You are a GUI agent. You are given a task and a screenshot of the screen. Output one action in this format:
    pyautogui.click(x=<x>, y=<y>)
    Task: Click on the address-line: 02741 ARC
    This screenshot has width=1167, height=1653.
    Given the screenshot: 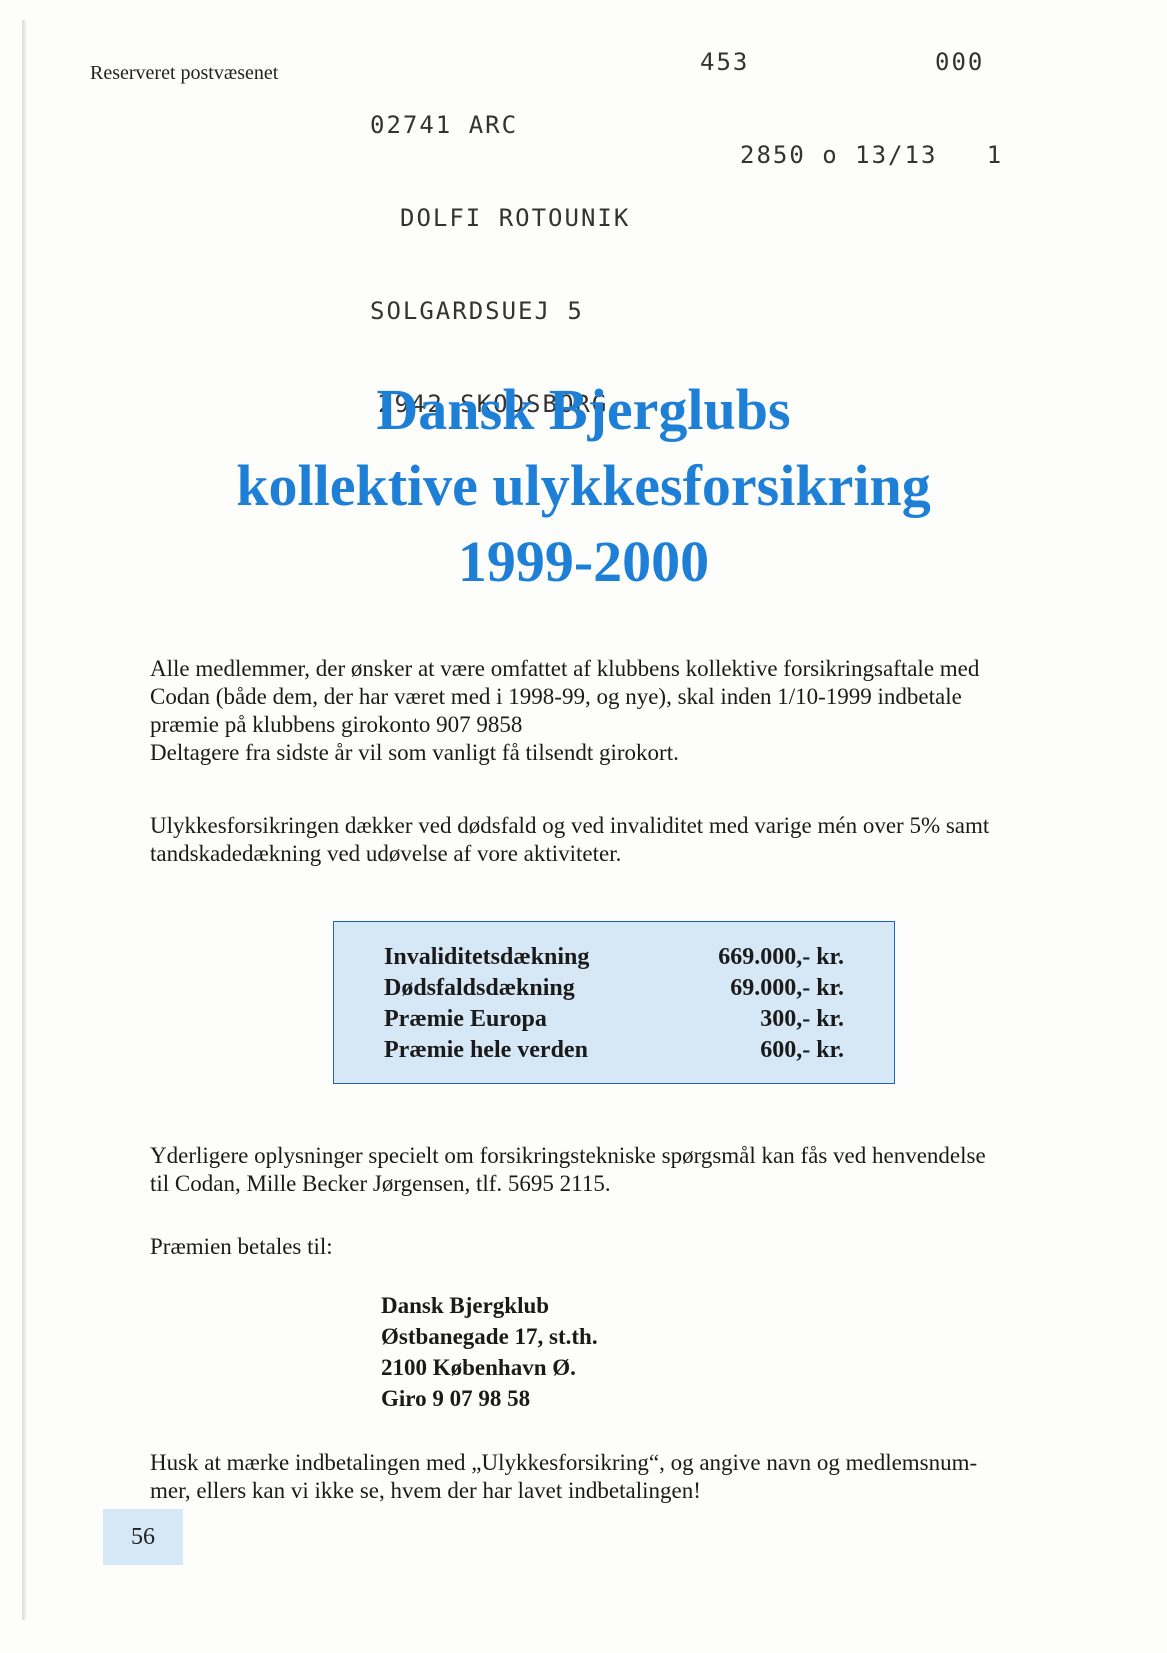 What is the action you would take?
    pyautogui.click(x=444, y=125)
    